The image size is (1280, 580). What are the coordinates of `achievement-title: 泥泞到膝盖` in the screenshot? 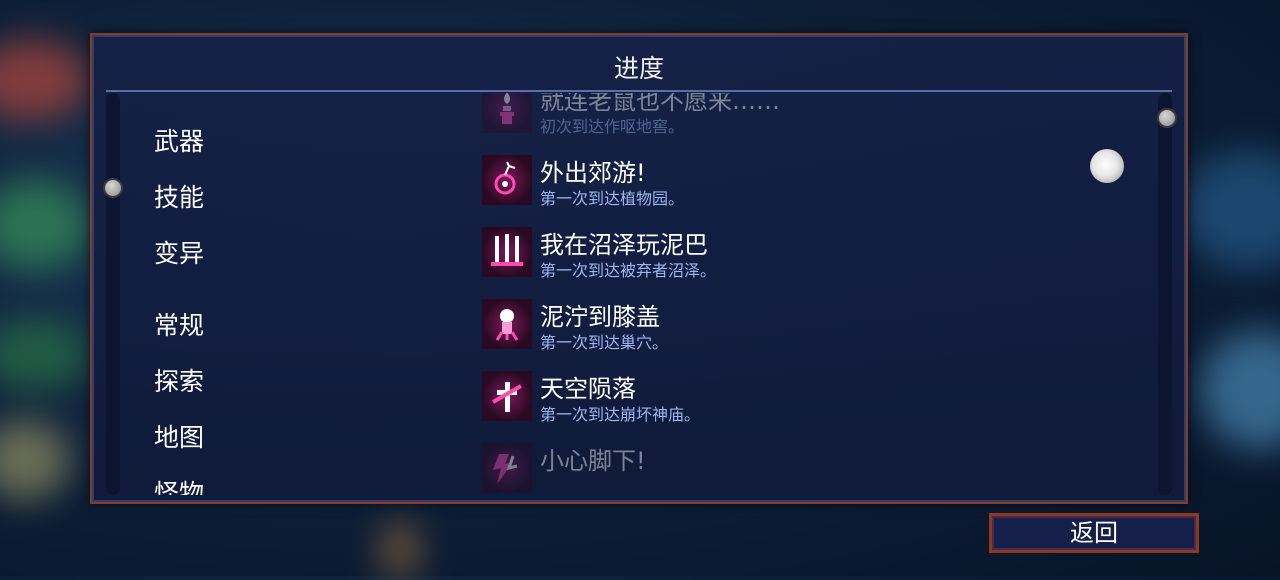 It's located at (600, 317).